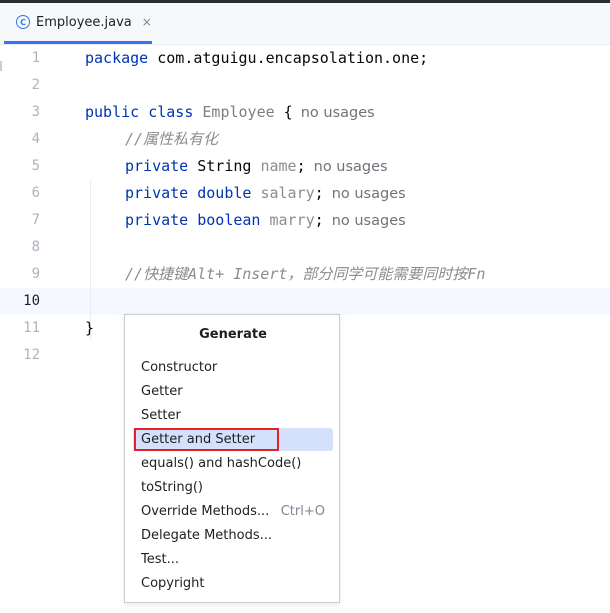 This screenshot has width=610, height=613. I want to click on tab-title: Employee.java, so click(84, 22).